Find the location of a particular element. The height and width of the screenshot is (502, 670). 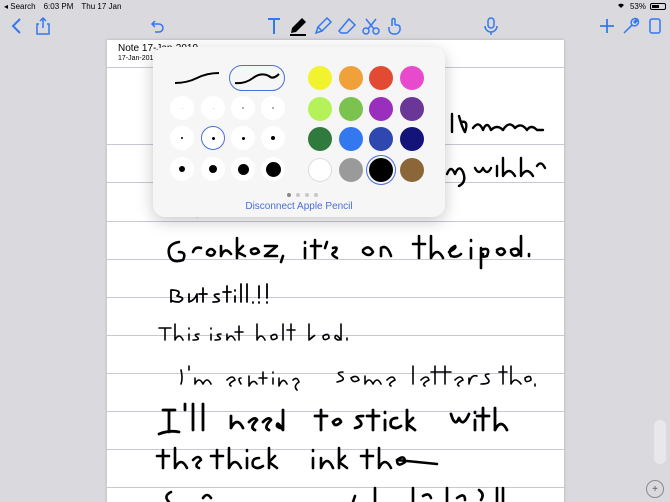

disconnect-pencil-button: Disconnect Apple Pencil is located at coordinates (299, 206).